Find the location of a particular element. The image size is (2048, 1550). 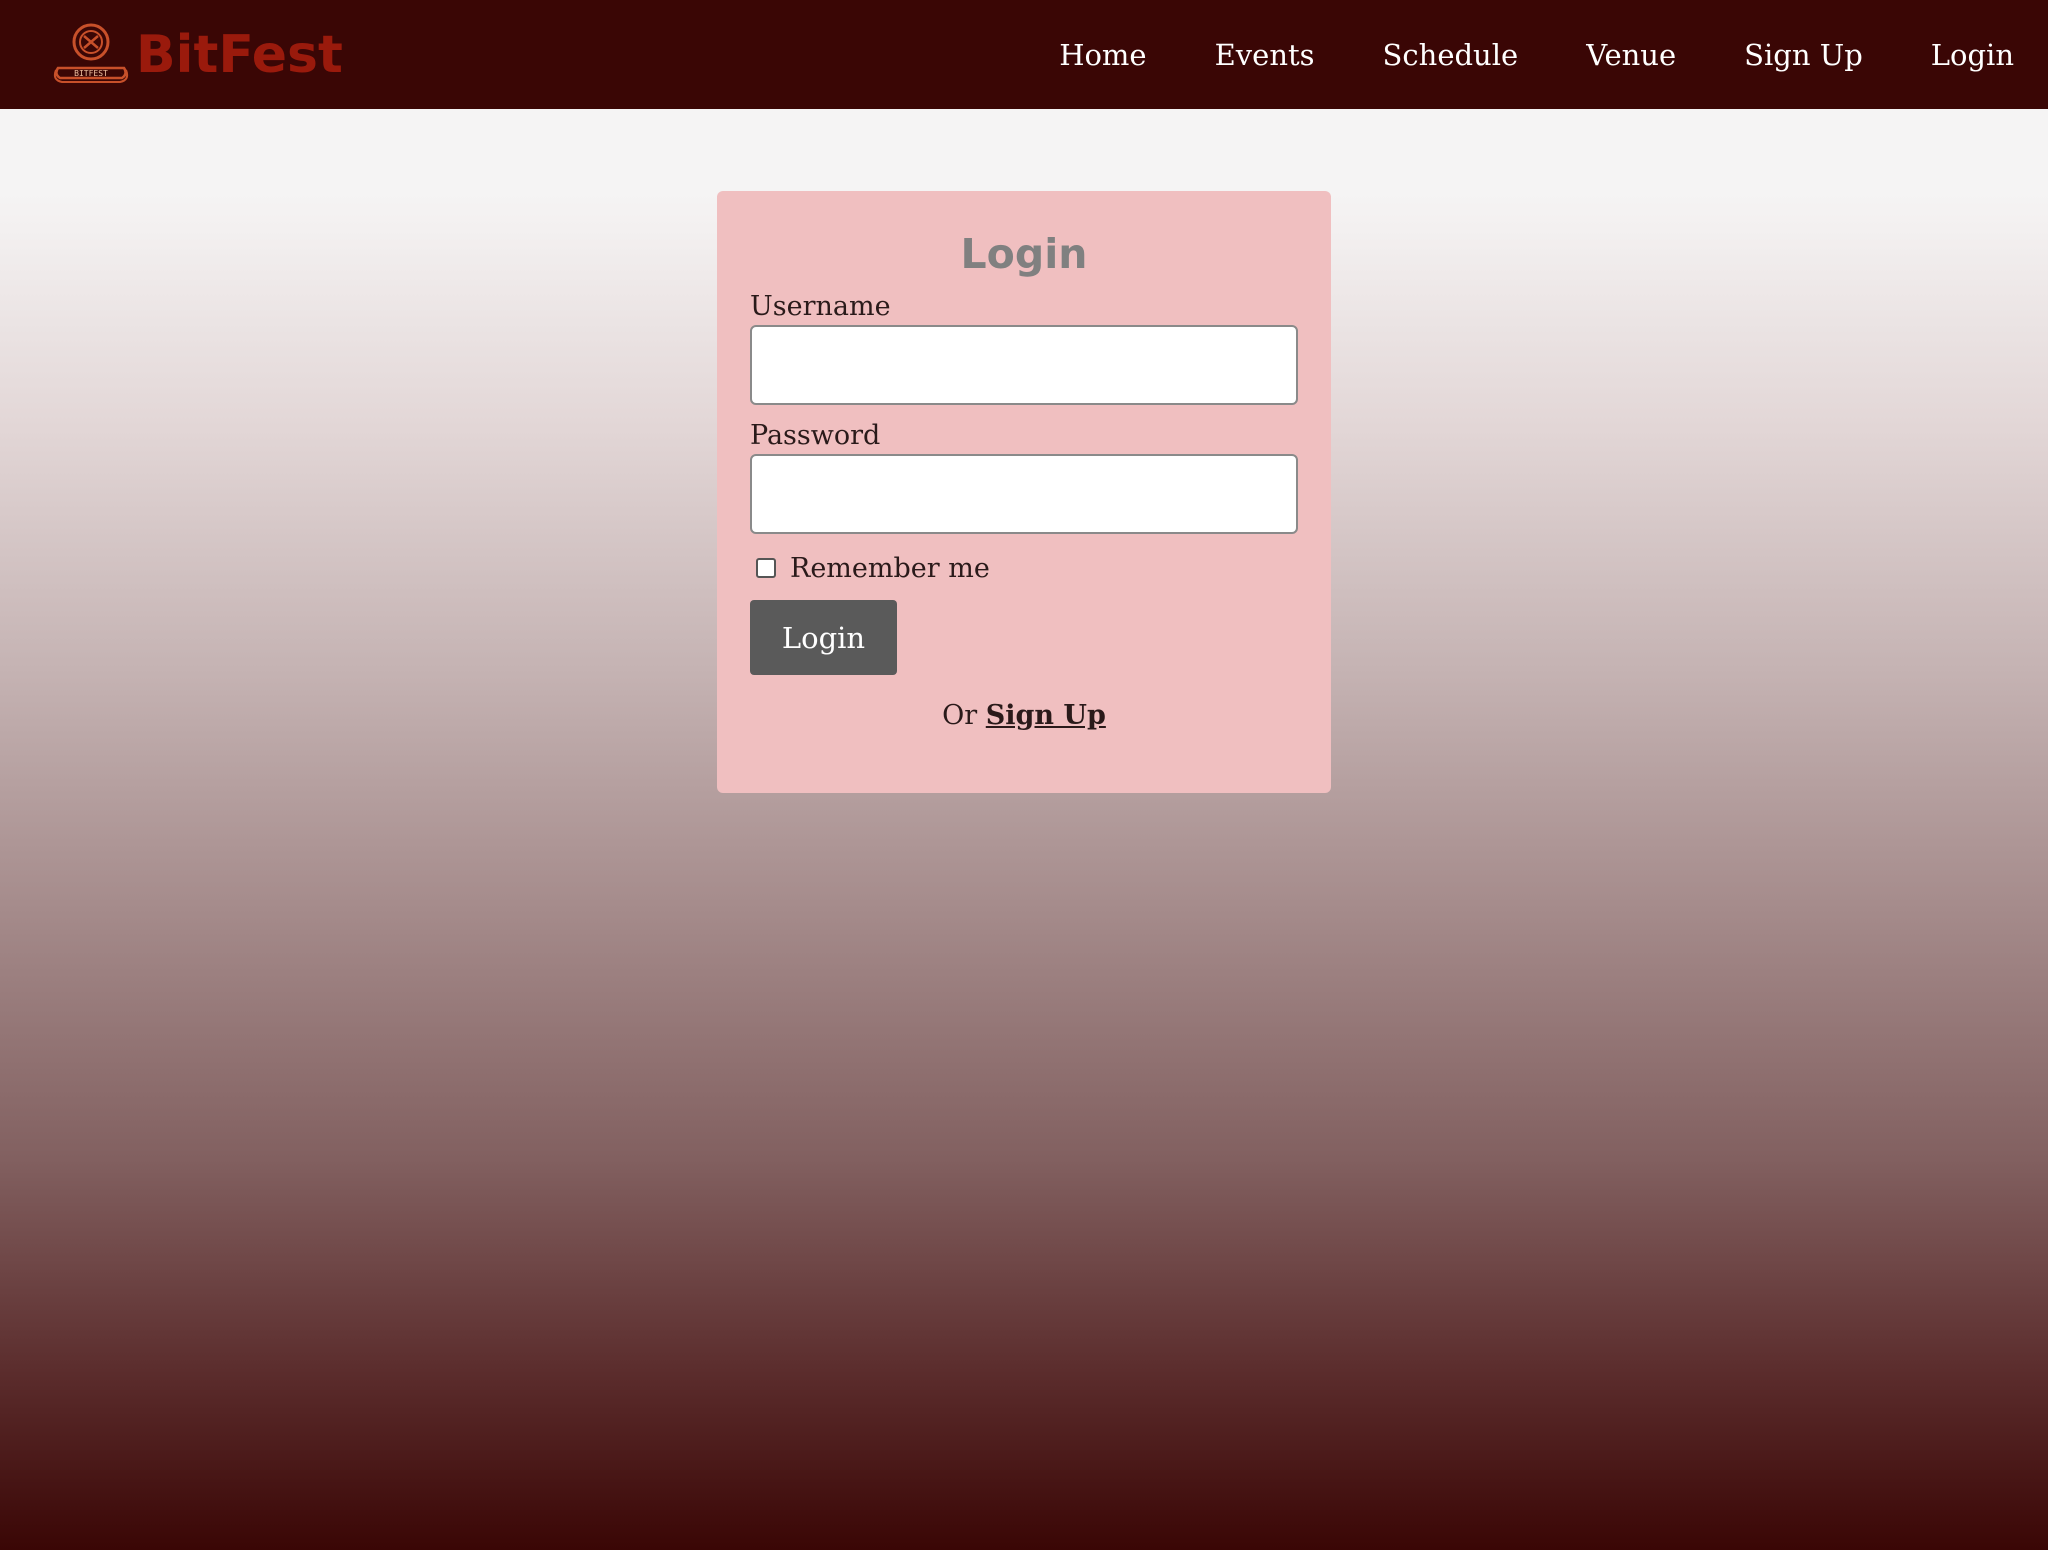

login-button: Login is located at coordinates (823, 637).